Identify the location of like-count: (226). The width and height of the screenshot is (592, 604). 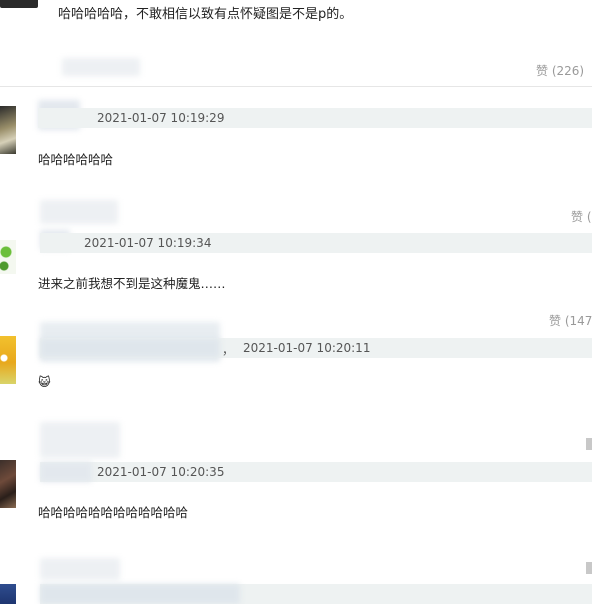
(568, 71).